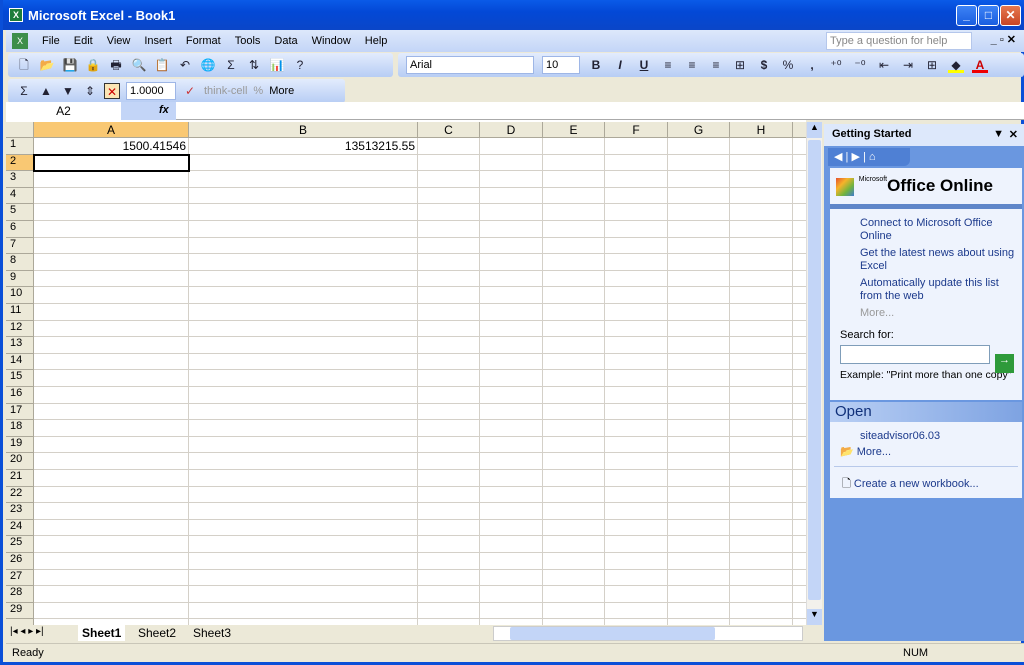 Image resolution: width=1024 pixels, height=665 pixels. I want to click on scroll-down-button: ▼, so click(814, 617).